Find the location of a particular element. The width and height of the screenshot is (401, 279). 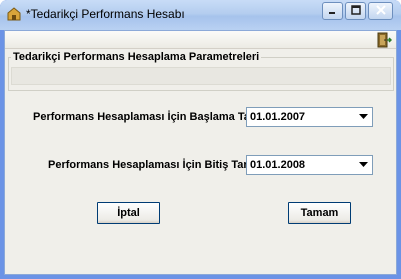

exit-door-icon is located at coordinates (384, 40).